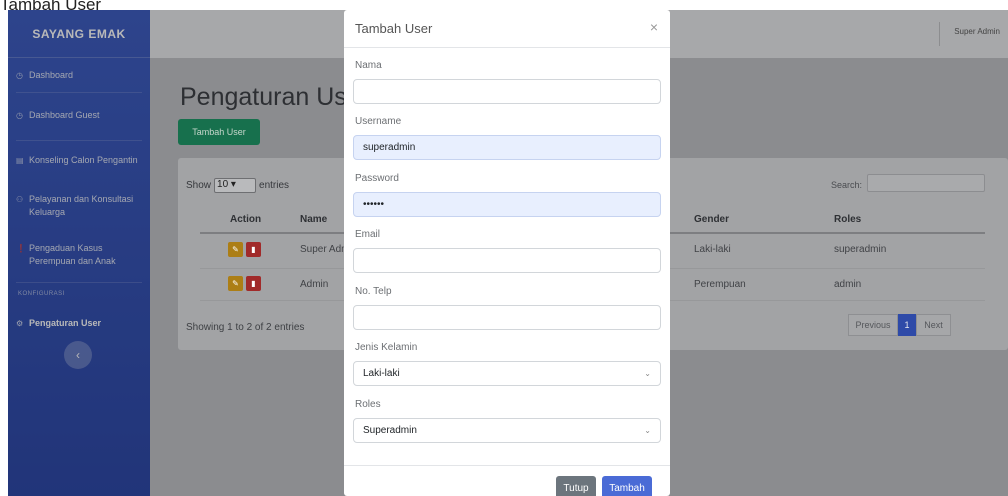 The height and width of the screenshot is (496, 1008). Describe the element at coordinates (627, 486) in the screenshot. I see `submit-button: Tambah` at that location.